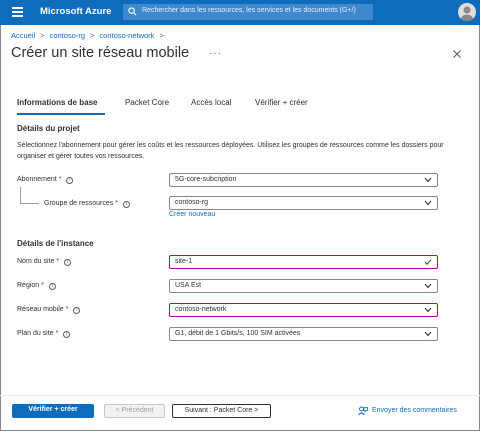 Image resolution: width=480 pixels, height=431 pixels. What do you see at coordinates (363, 411) in the screenshot?
I see `feedback-icon` at bounding box center [363, 411].